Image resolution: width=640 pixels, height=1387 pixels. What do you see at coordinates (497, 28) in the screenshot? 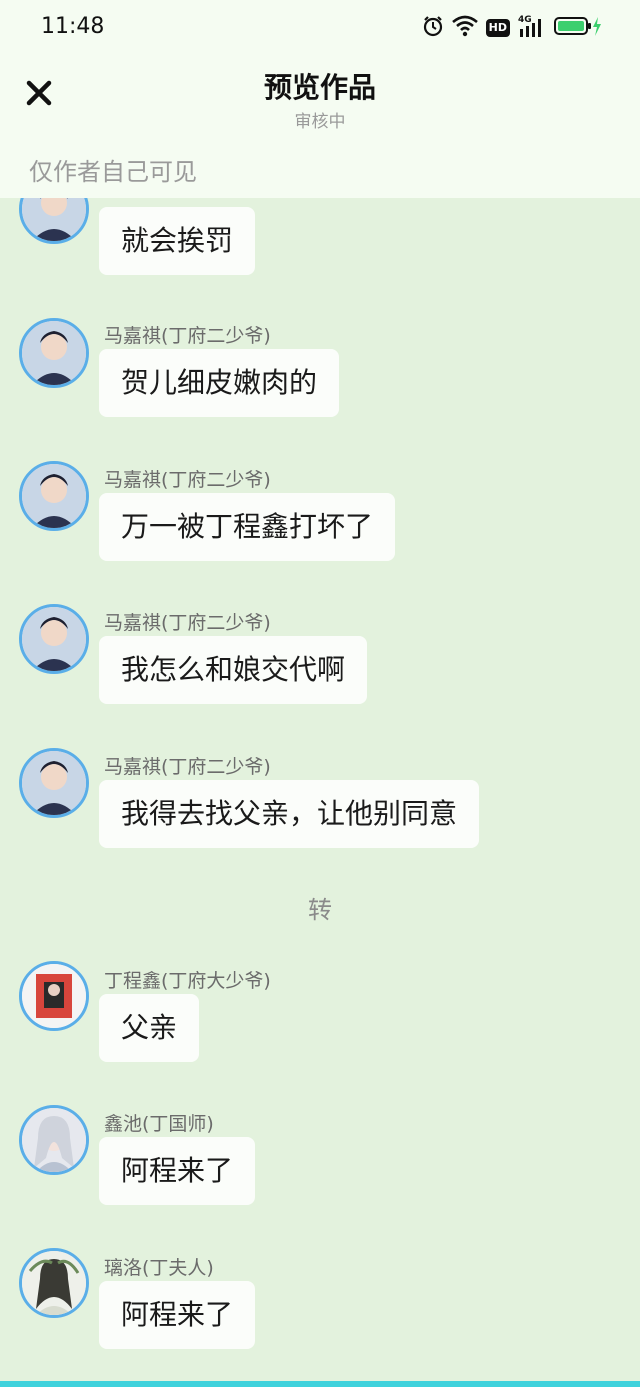
I see `hd-icon: HD` at bounding box center [497, 28].